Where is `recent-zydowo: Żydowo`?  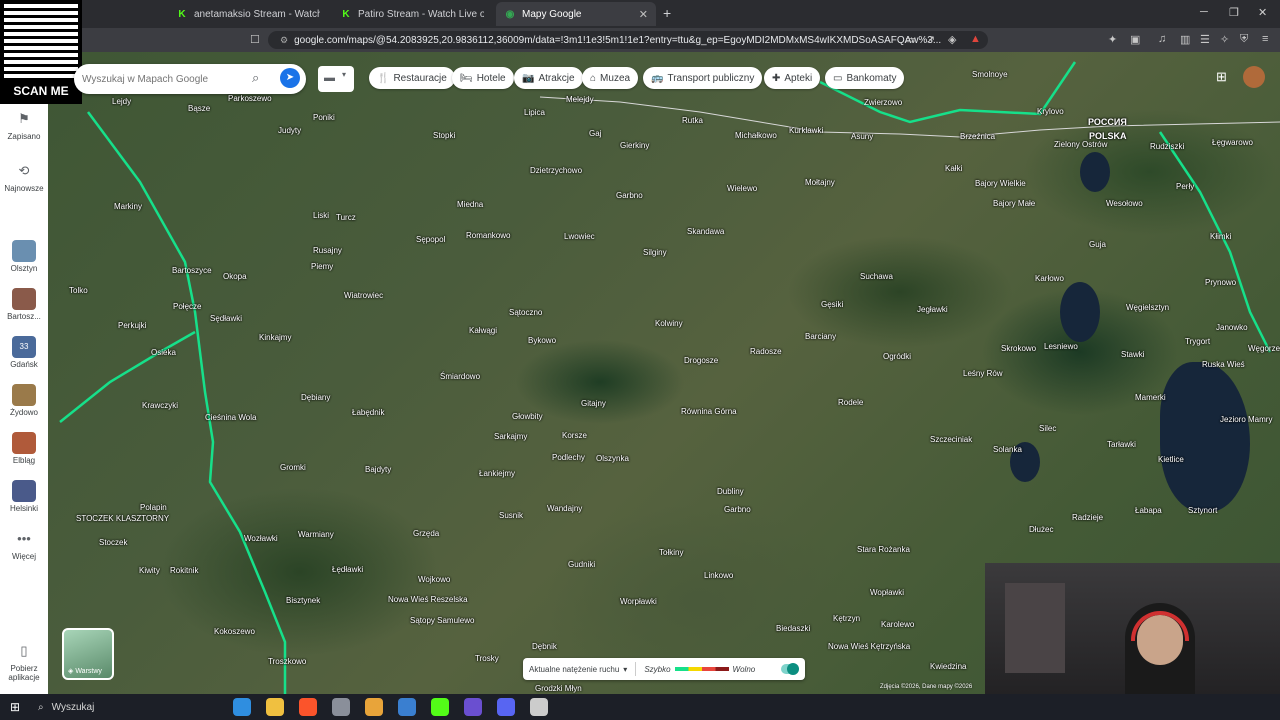
recent-zydowo: Żydowo is located at coordinates (24, 400).